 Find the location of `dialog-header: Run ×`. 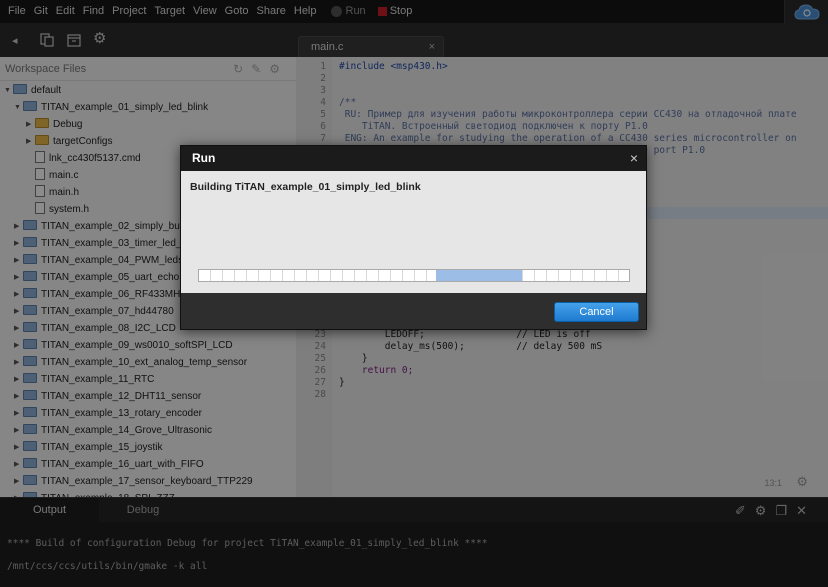

dialog-header: Run × is located at coordinates (413, 158).